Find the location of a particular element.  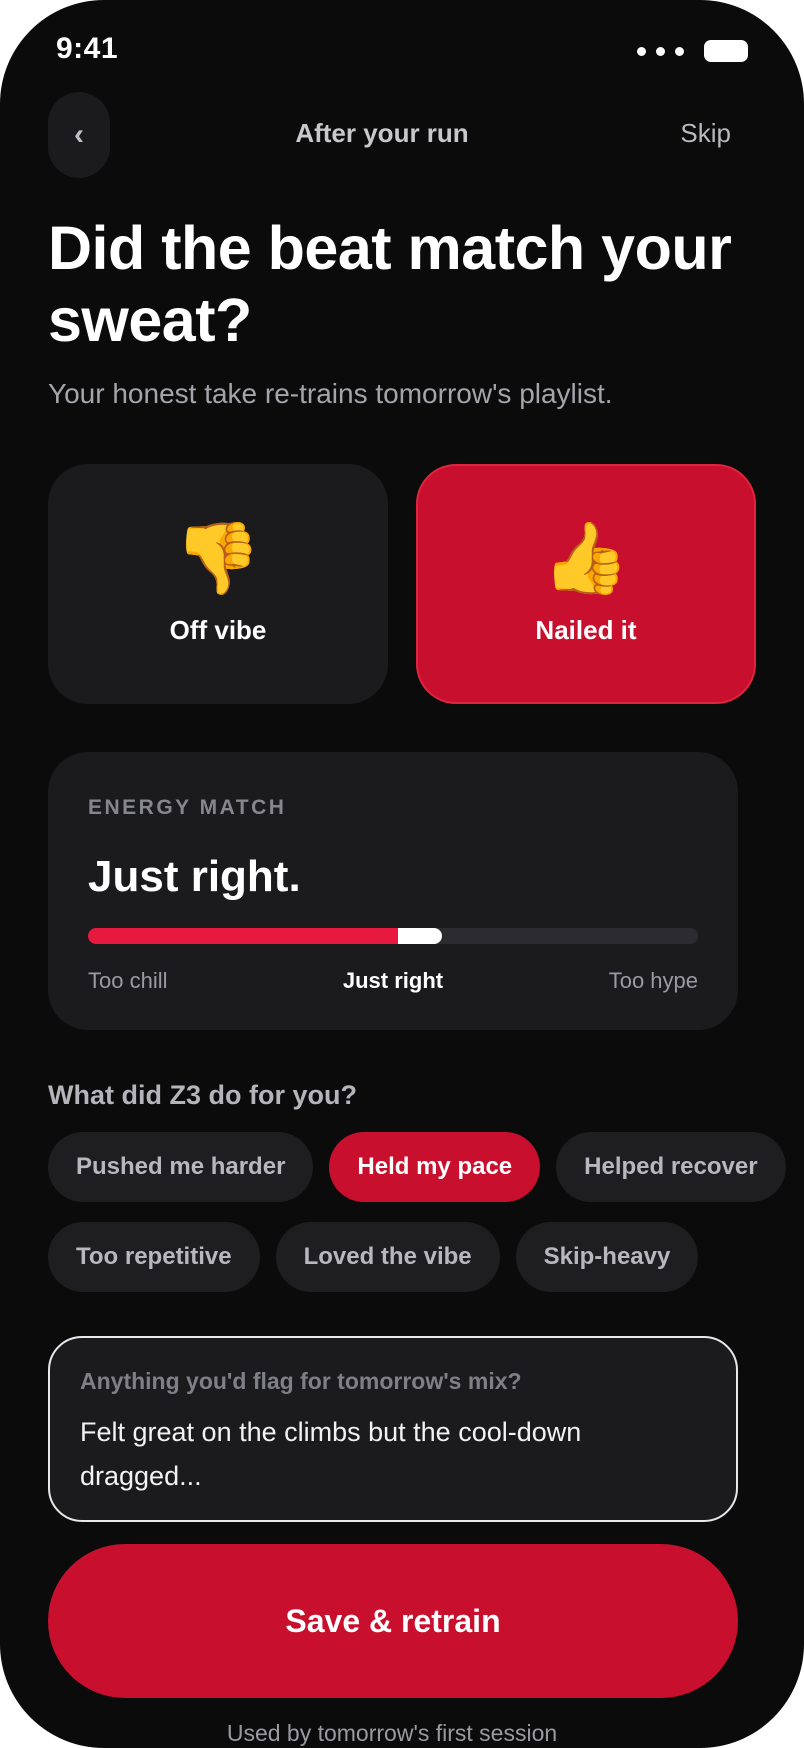

status-icons is located at coordinates (692, 51).